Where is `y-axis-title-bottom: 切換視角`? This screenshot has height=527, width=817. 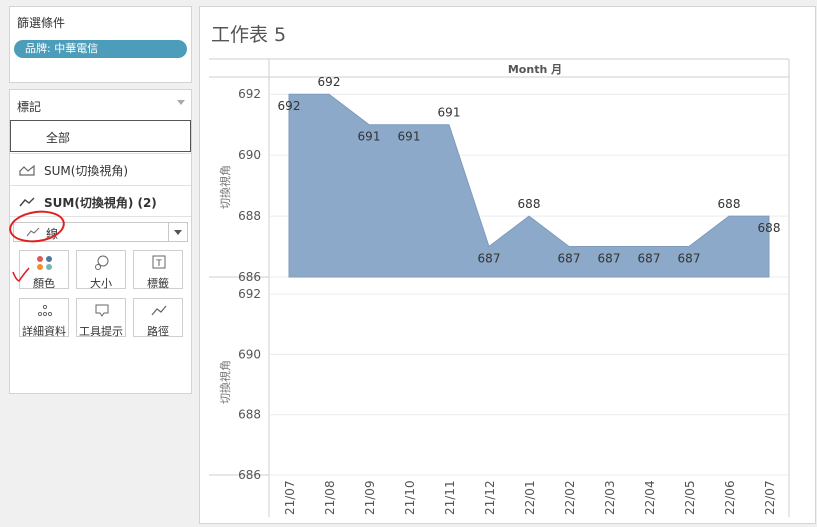
y-axis-title-bottom: 切換視角 is located at coordinates (225, 382).